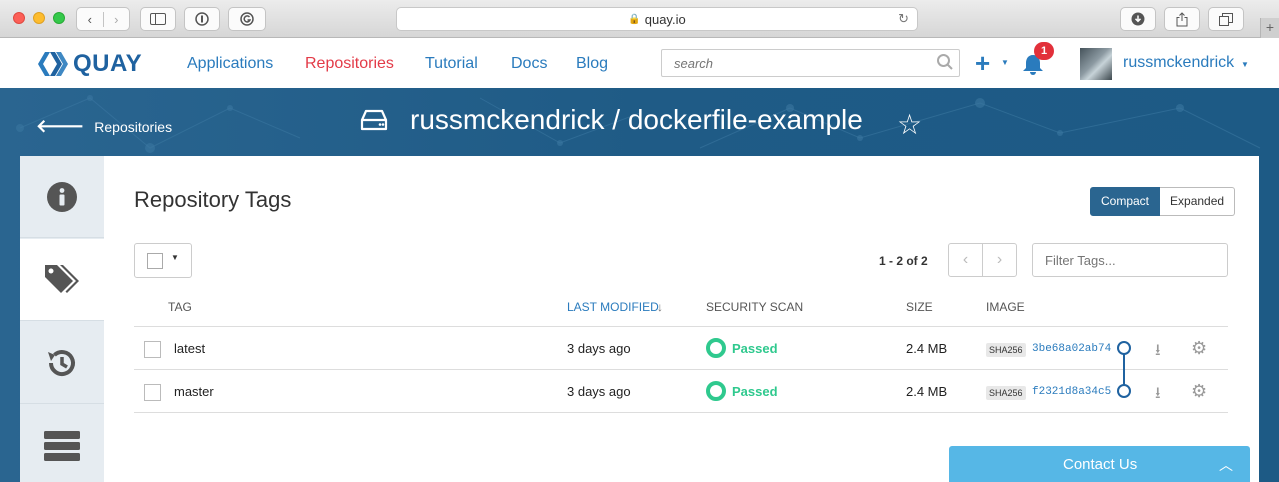 This screenshot has width=1279, height=482. What do you see at coordinates (1226, 465) in the screenshot?
I see `chevron-up-icon: ︿` at bounding box center [1226, 465].